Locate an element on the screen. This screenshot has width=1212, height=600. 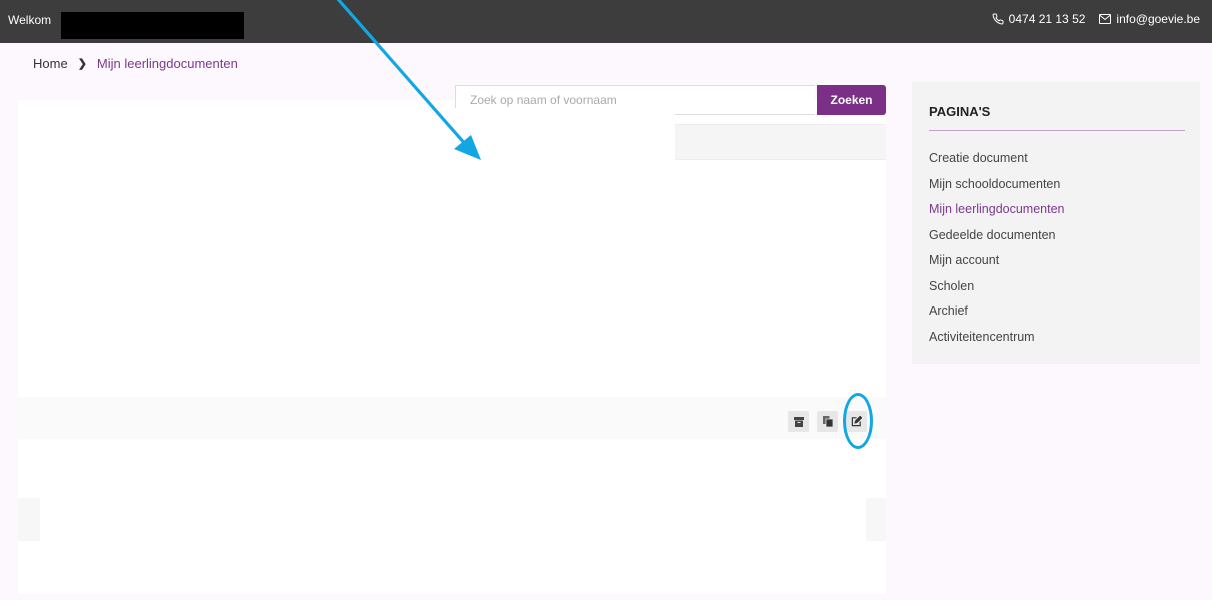
sidebar-item-creatie-document: Creatie document is located at coordinates (997, 163).